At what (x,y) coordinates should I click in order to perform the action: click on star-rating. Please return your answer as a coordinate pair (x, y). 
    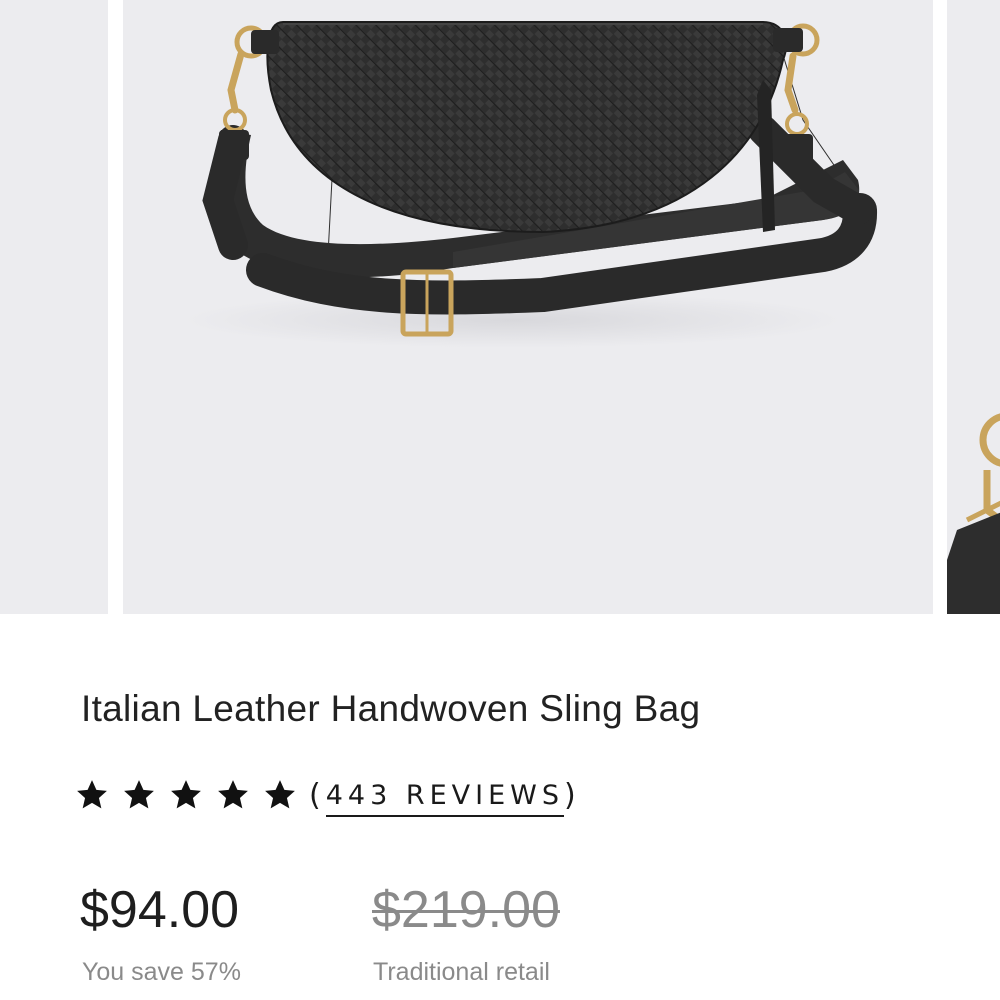
    Looking at the image, I should click on (186, 795).